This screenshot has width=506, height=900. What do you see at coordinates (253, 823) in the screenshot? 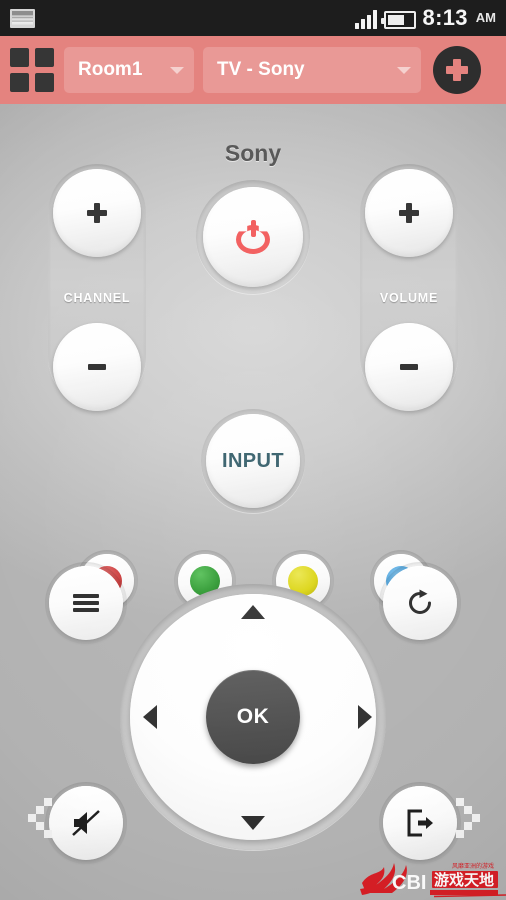
I see `down-arrow-icon` at bounding box center [253, 823].